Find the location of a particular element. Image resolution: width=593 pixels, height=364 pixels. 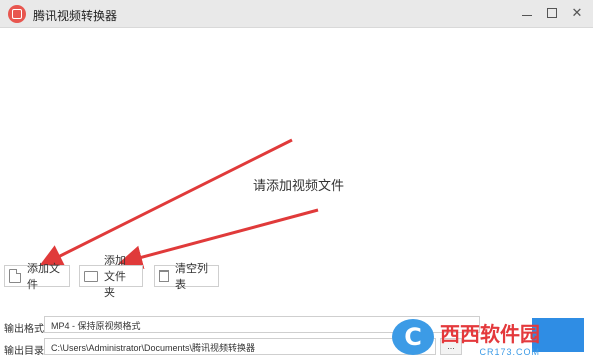

folder-icon is located at coordinates (91, 276).